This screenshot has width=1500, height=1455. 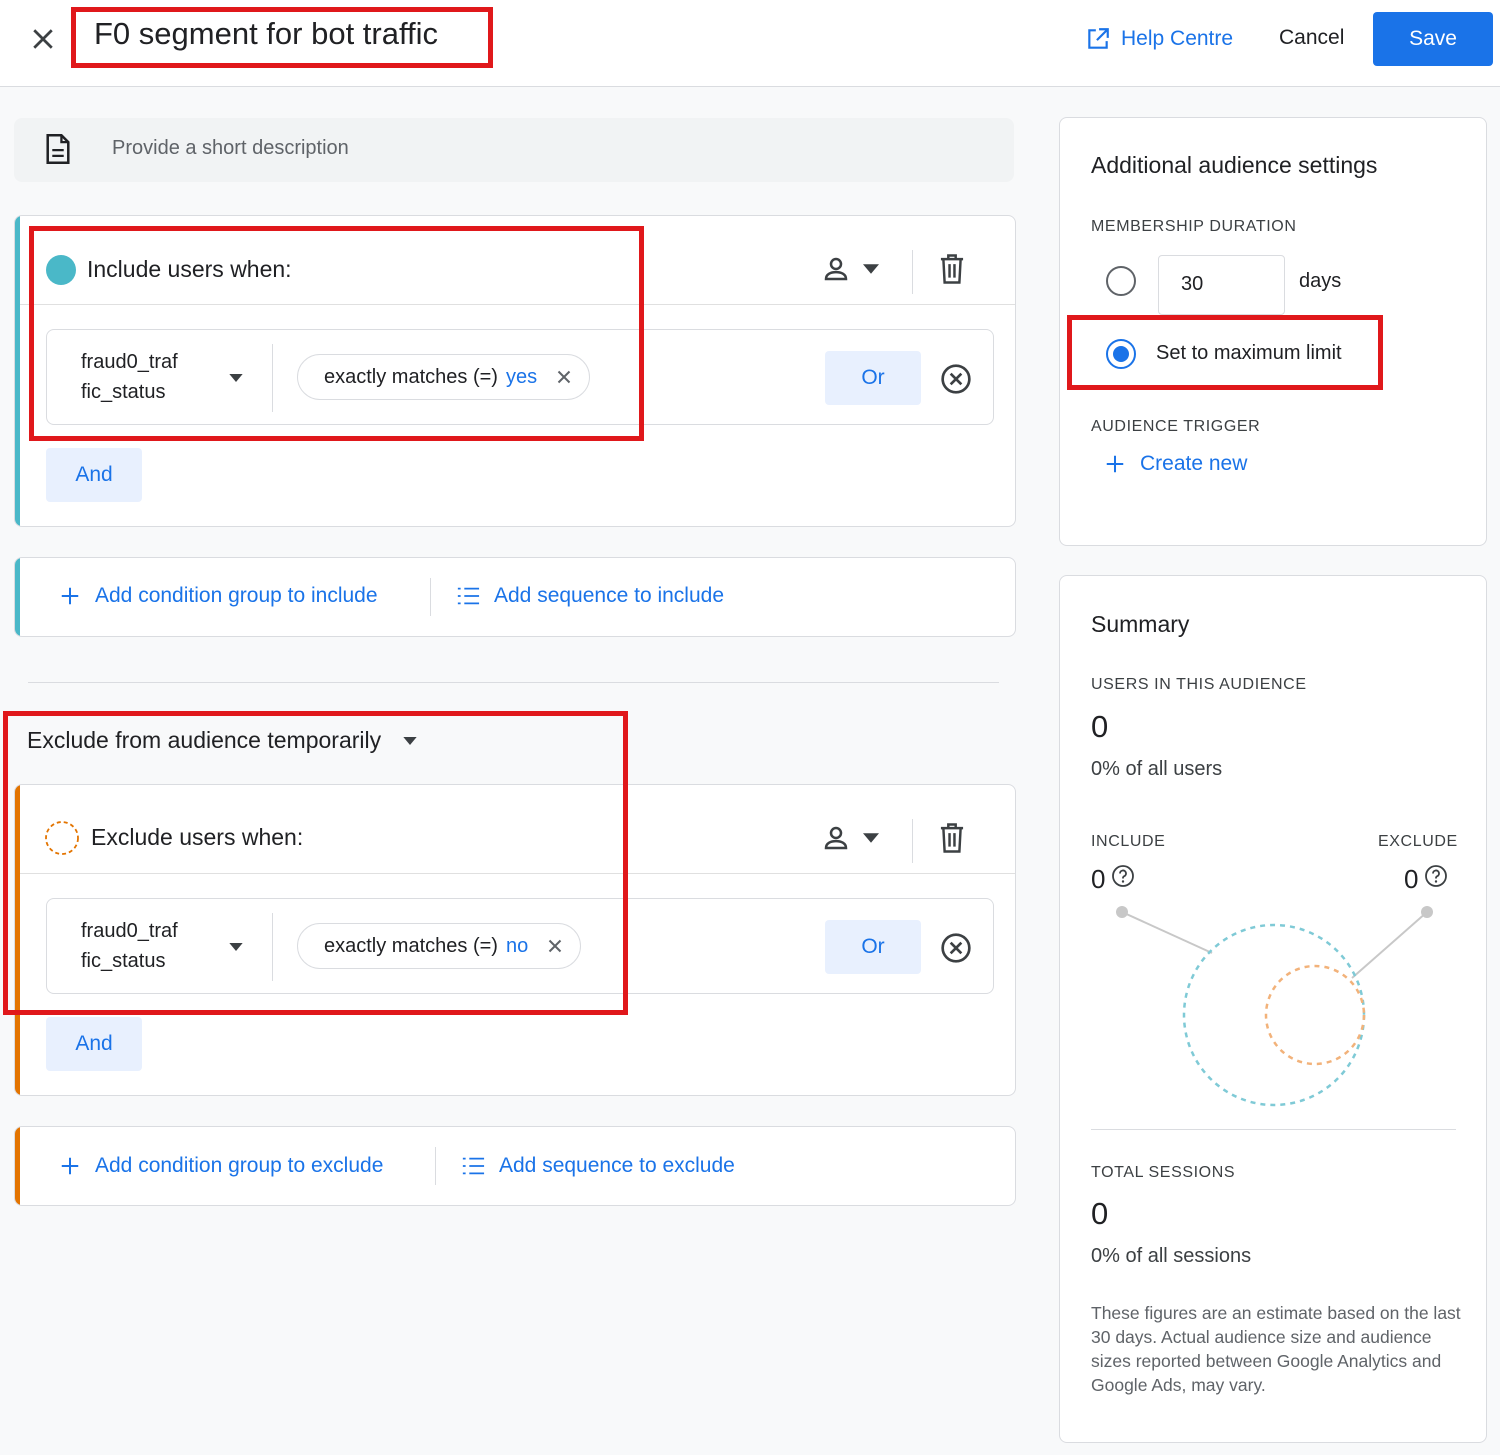 What do you see at coordinates (513, 682) in the screenshot?
I see `section-divider` at bounding box center [513, 682].